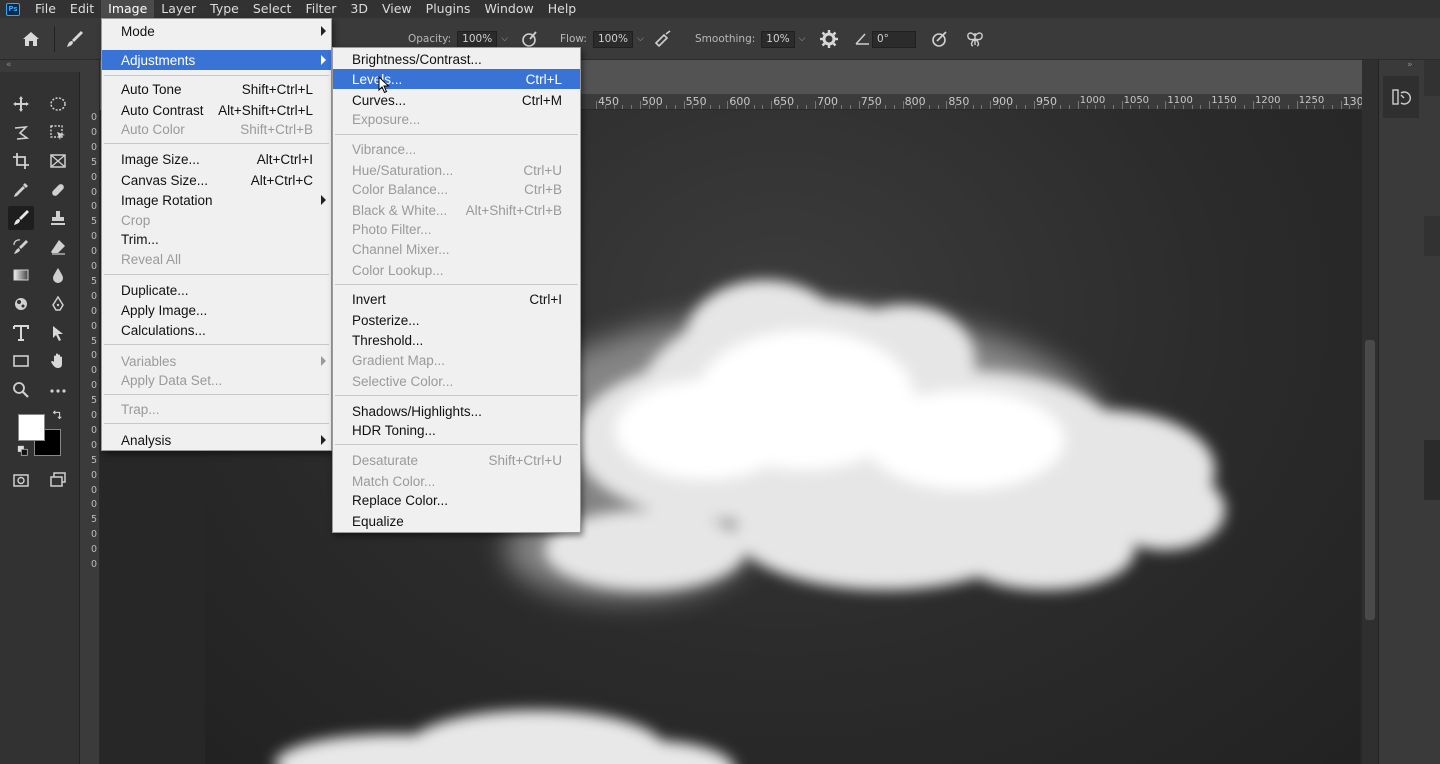 The height and width of the screenshot is (764, 1440). Describe the element at coordinates (750, 39) in the screenshot. I see `smoothing-control: Smoothing: 10% ⌵` at that location.